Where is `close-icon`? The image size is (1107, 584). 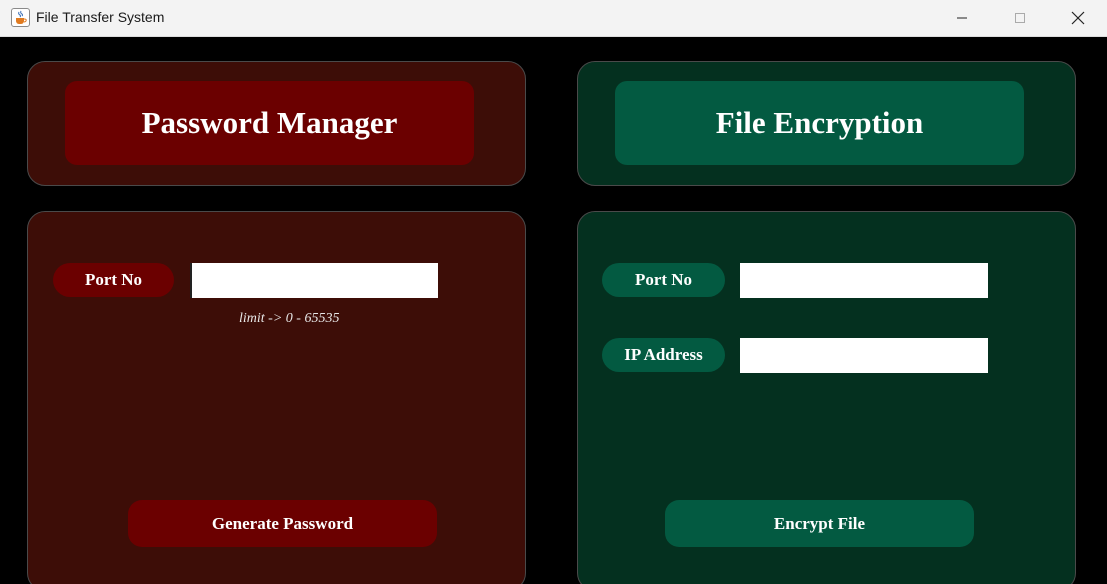 close-icon is located at coordinates (1078, 18).